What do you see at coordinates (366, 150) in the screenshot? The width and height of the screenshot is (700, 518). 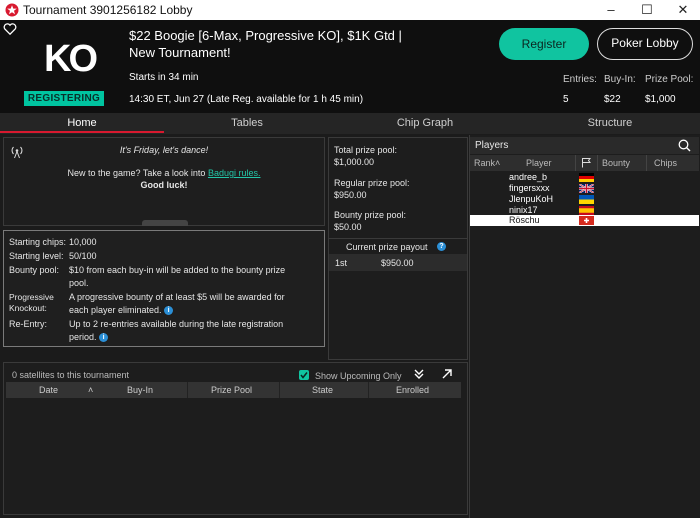 I see `total-prize-label: Total prize pool:` at bounding box center [366, 150].